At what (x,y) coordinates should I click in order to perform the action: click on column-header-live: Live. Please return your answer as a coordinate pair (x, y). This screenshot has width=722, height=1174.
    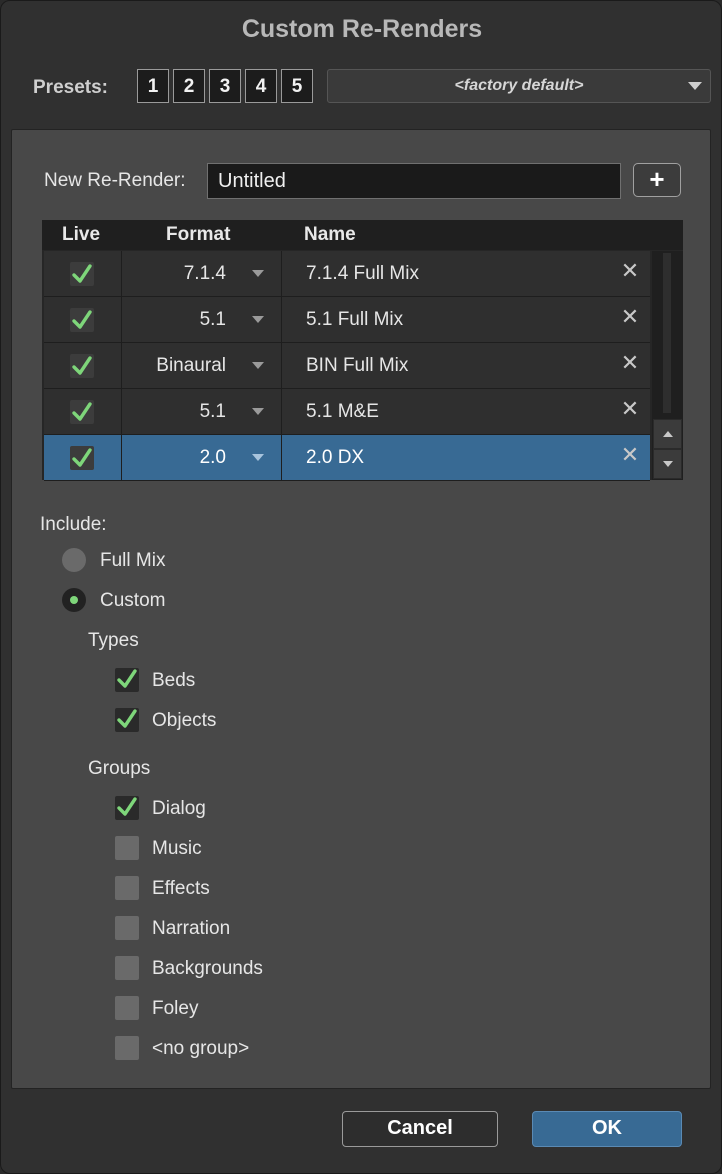
    Looking at the image, I should click on (81, 234).